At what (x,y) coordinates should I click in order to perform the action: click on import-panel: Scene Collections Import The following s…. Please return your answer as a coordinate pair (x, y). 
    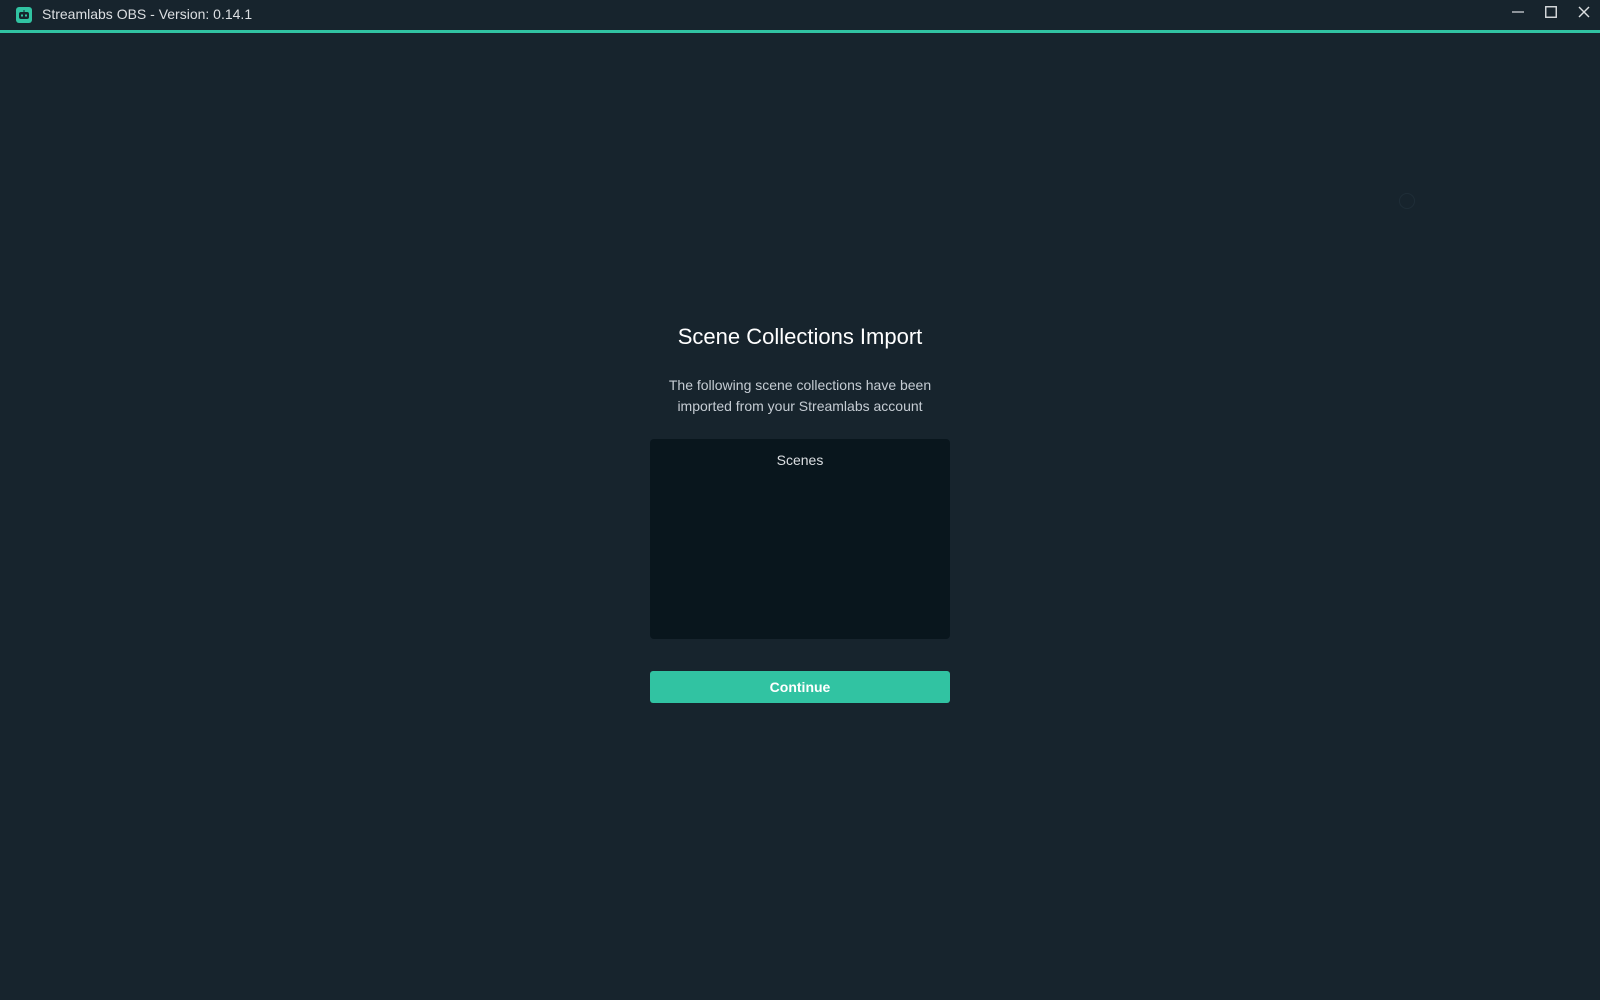
    Looking at the image, I should click on (800, 513).